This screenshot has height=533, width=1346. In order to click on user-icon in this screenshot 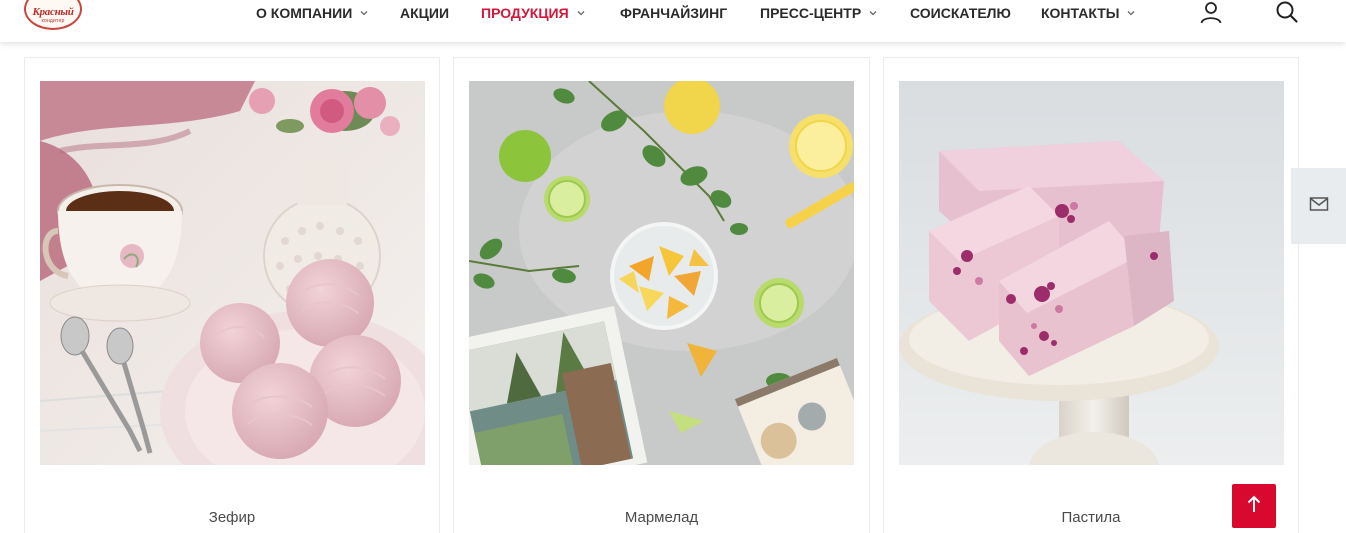, I will do `click(1211, 12)`.